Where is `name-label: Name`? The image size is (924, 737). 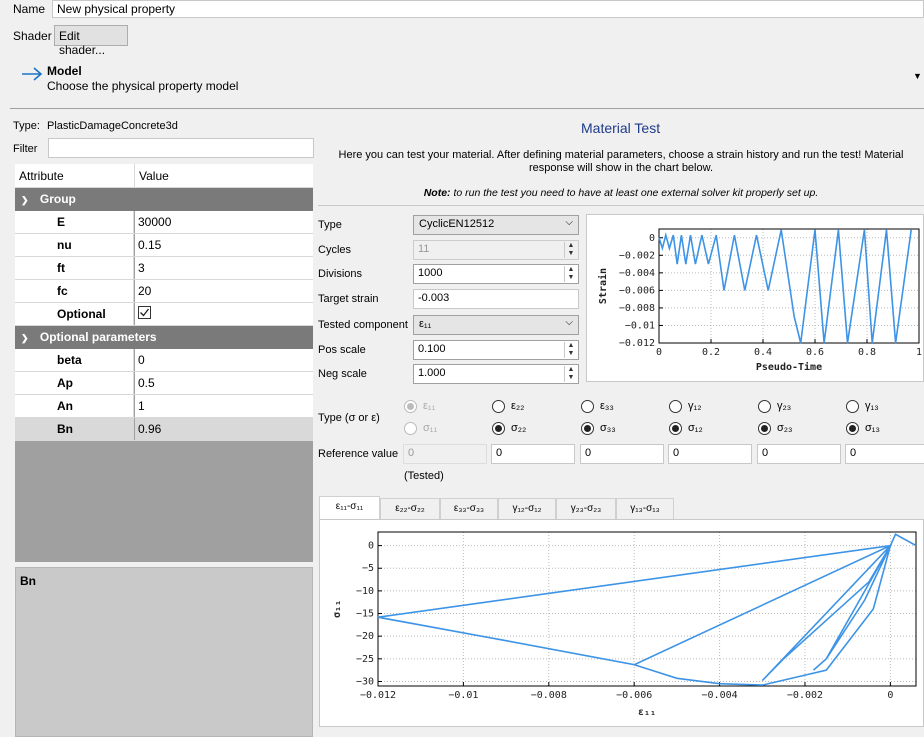 name-label: Name is located at coordinates (29, 9).